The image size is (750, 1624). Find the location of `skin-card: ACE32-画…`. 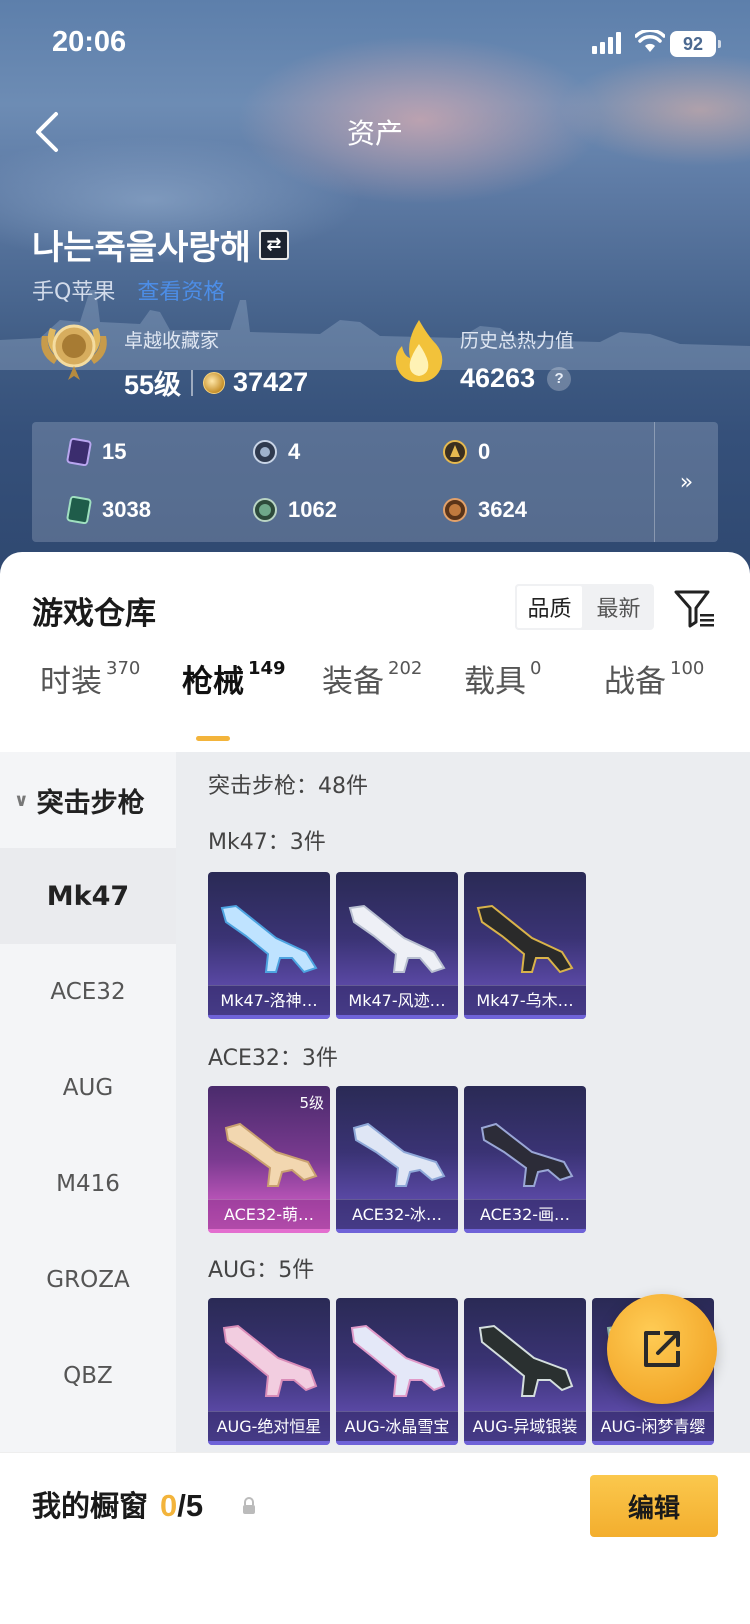

skin-card: ACE32-画… is located at coordinates (525, 1159).